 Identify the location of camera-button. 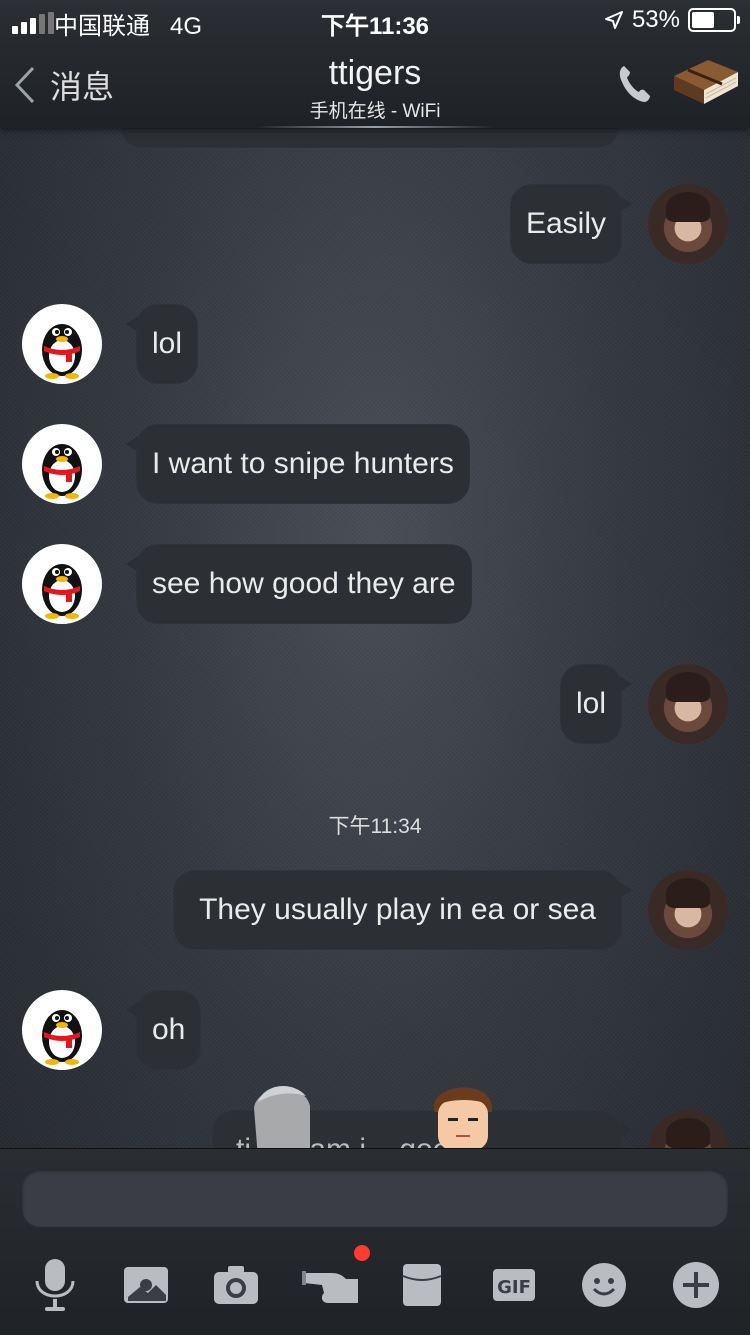
(236, 1285).